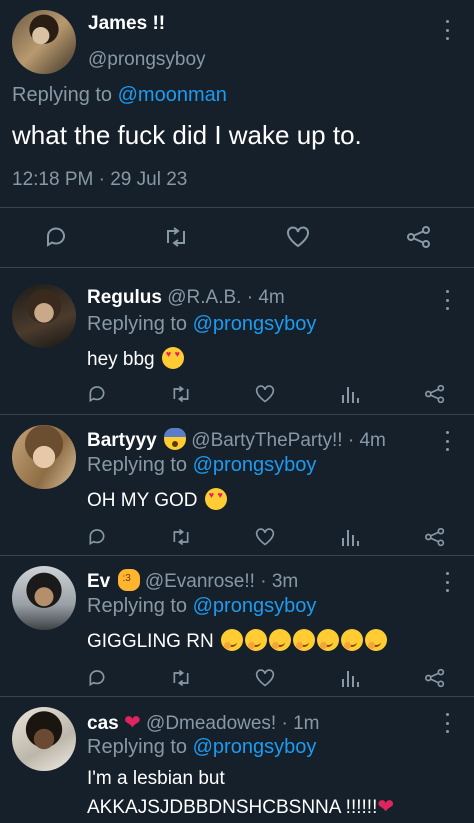 This screenshot has width=474, height=823. I want to click on replying-to: Replying to @moonman, so click(119, 95).